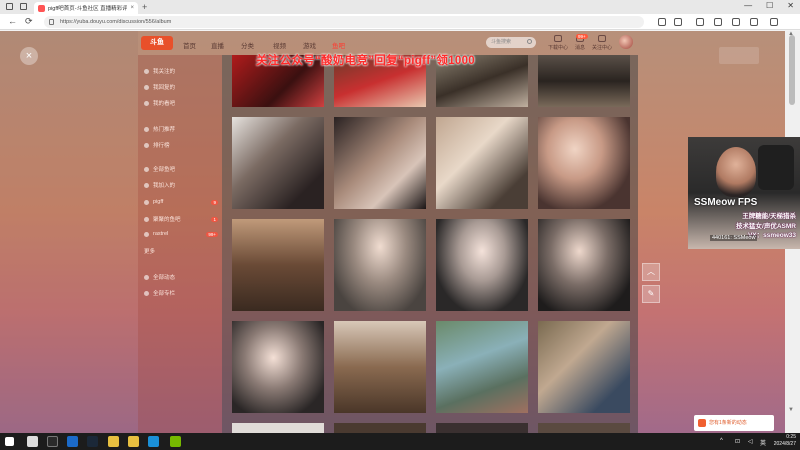 This screenshot has height=450, width=800. What do you see at coordinates (678, 22) in the screenshot?
I see `favorite-star-icon` at bounding box center [678, 22].